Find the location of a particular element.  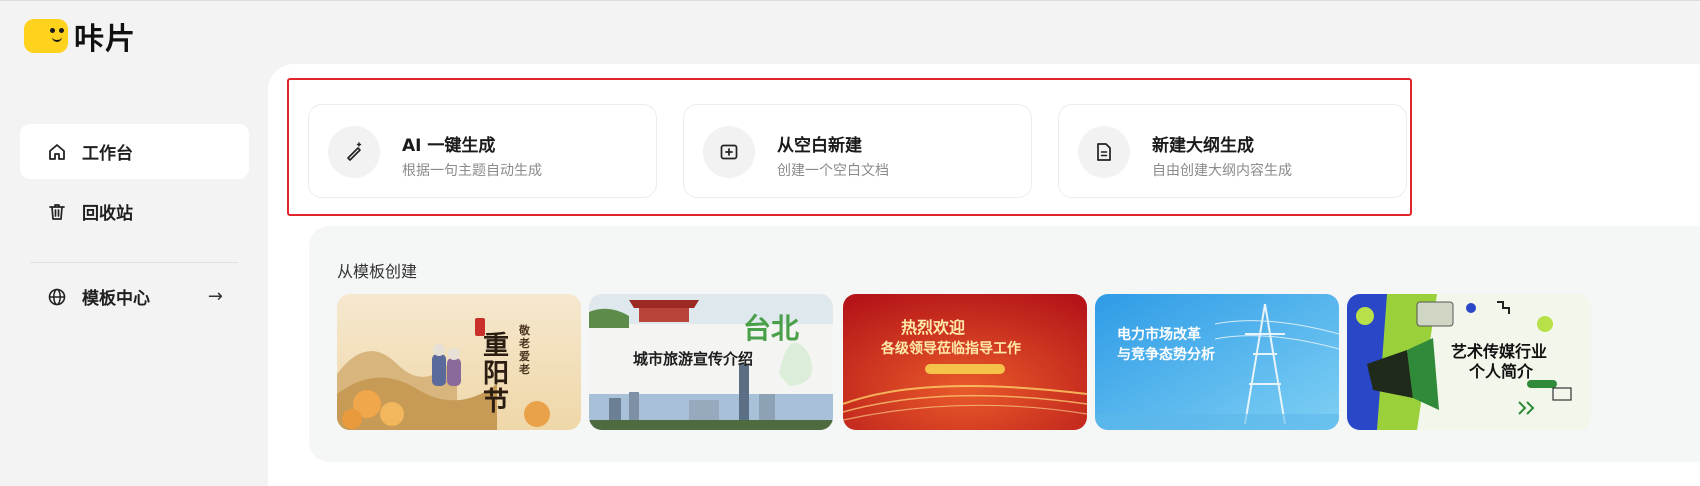

sidebar-item-recycle-bin: 回收站 is located at coordinates (134, 211).